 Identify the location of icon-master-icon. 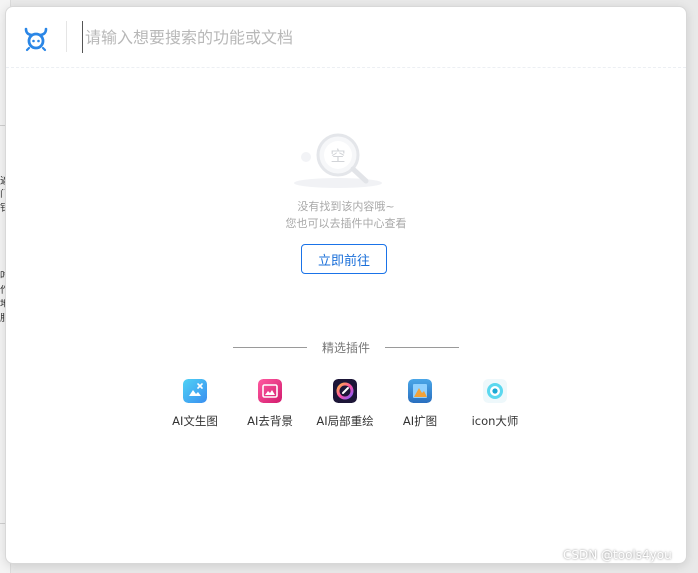
(495, 391).